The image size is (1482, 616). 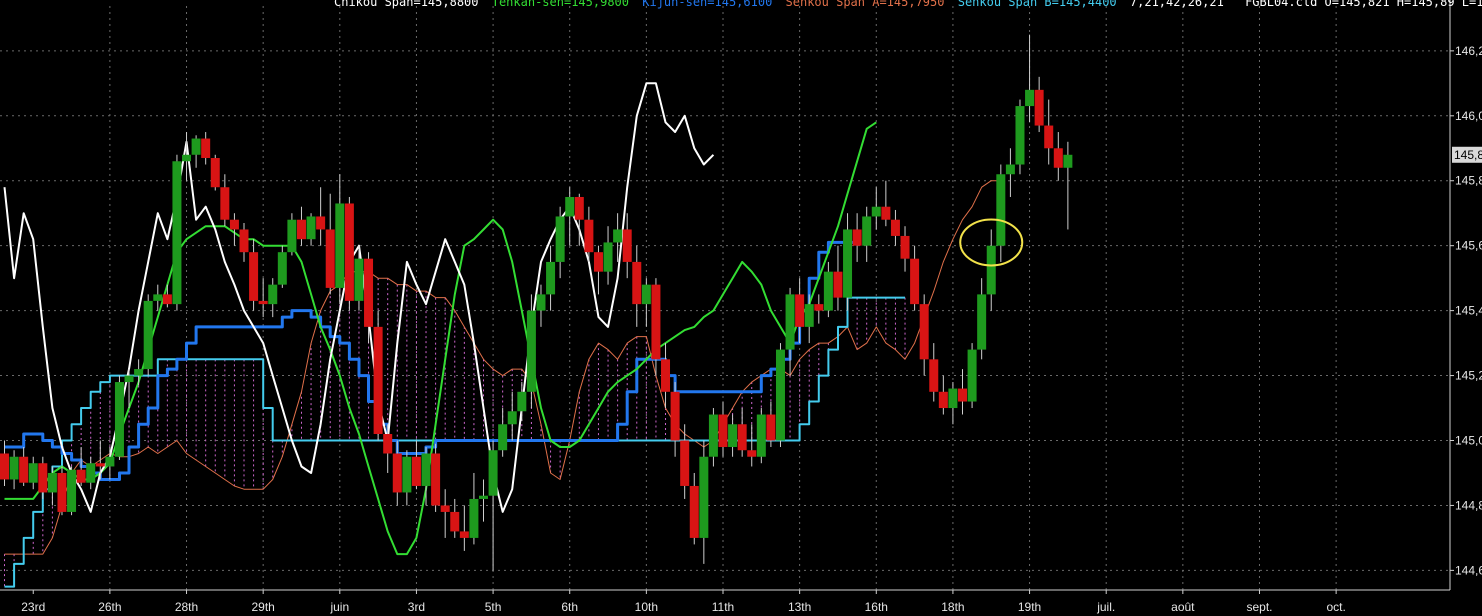 What do you see at coordinates (646, 607) in the screenshot?
I see `x-tick-label: 10th` at bounding box center [646, 607].